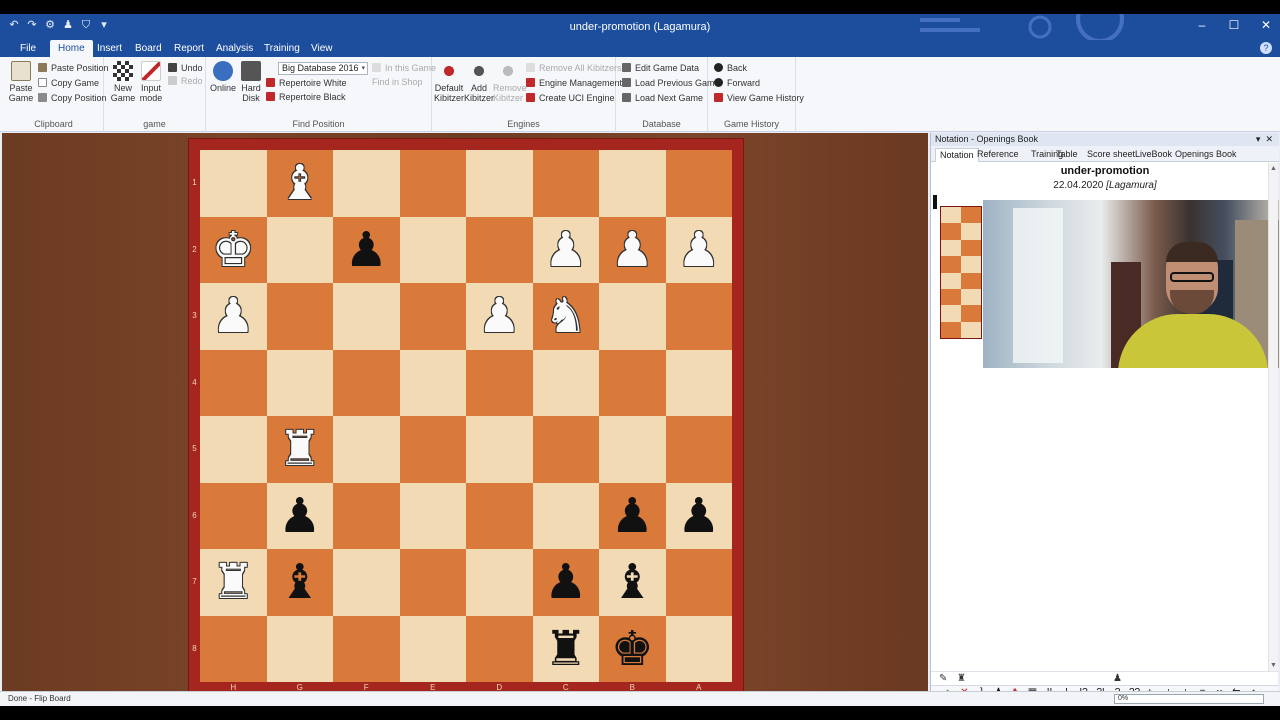 The width and height of the screenshot is (1280, 720). Describe the element at coordinates (565, 316) in the screenshot. I see `square-c3: ♞` at that location.